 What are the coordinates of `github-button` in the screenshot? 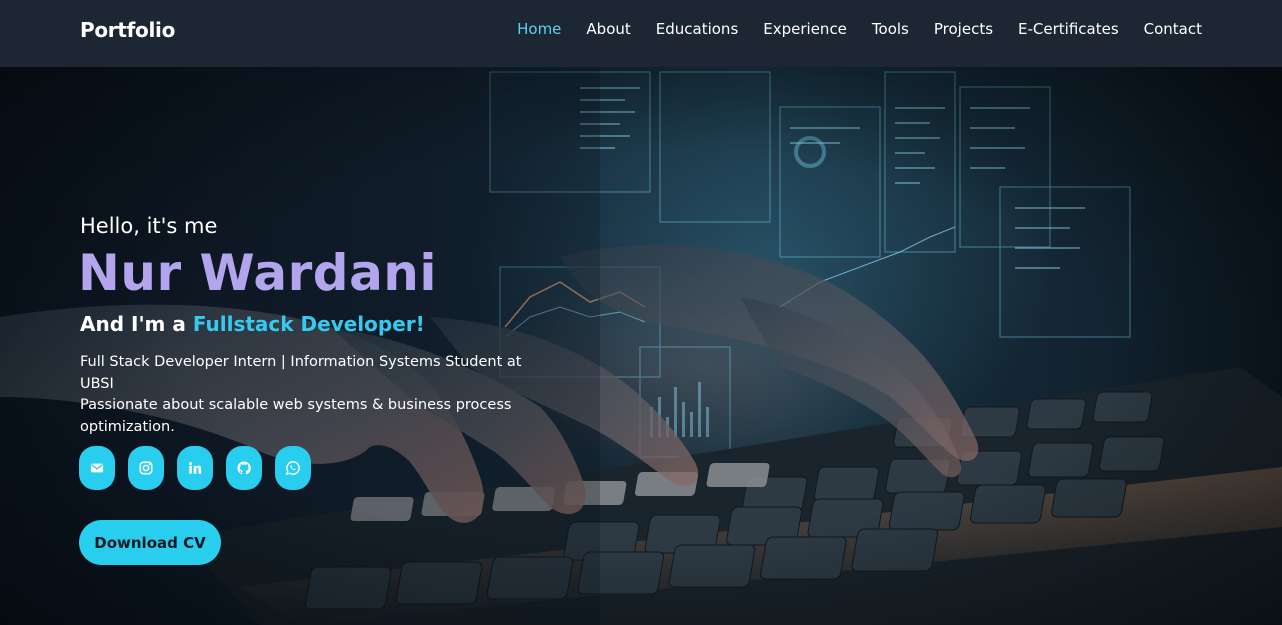 It's located at (244, 468).